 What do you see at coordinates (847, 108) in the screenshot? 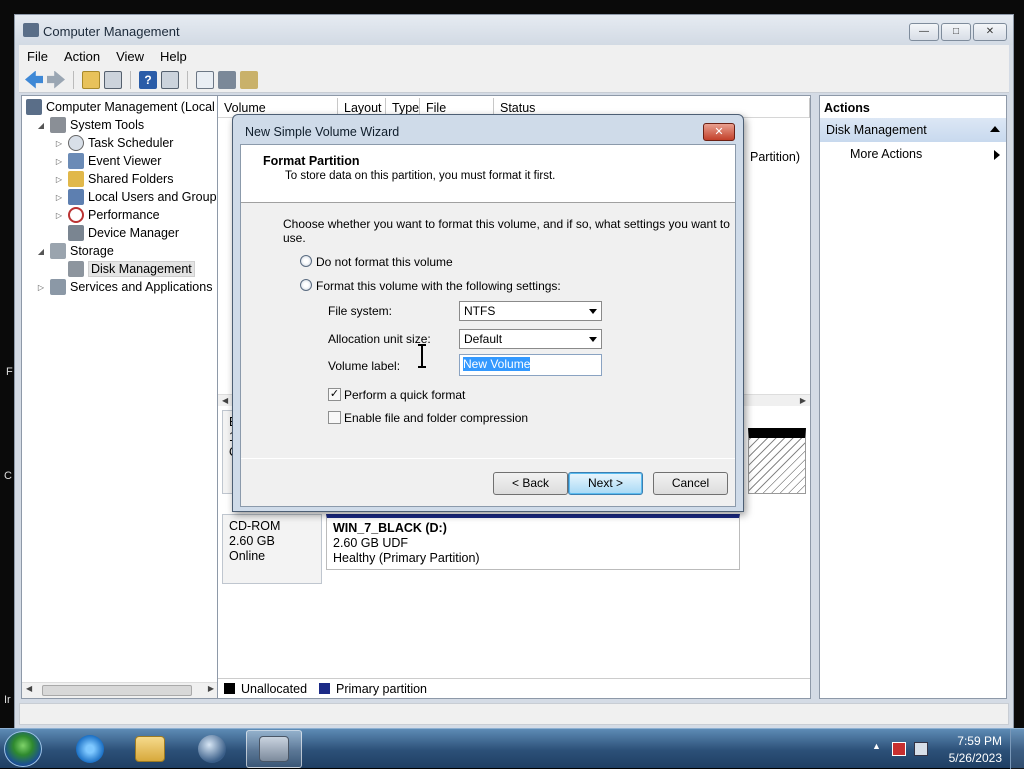
I see `actions-header: Actions` at bounding box center [847, 108].